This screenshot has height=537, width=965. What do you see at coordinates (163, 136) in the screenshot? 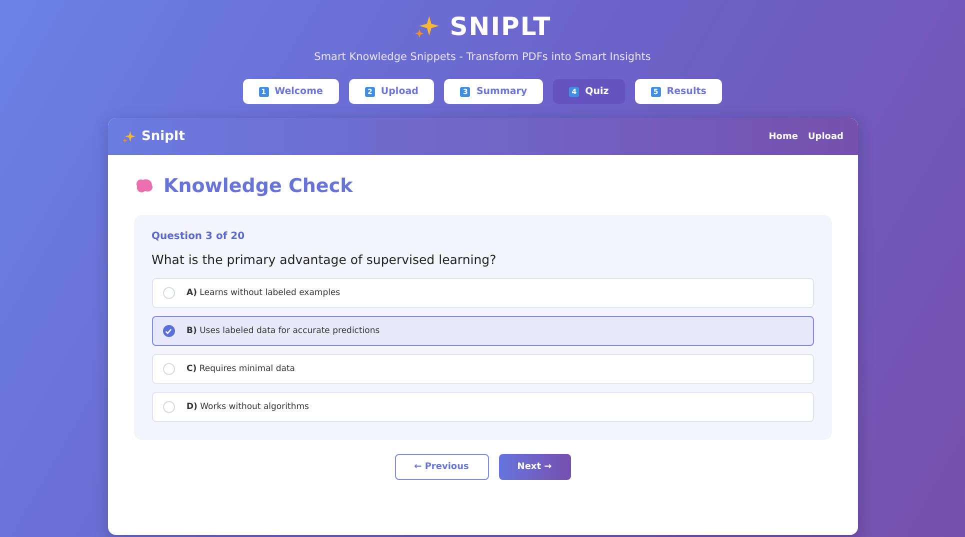
I see `brand-name: SnipIt` at bounding box center [163, 136].